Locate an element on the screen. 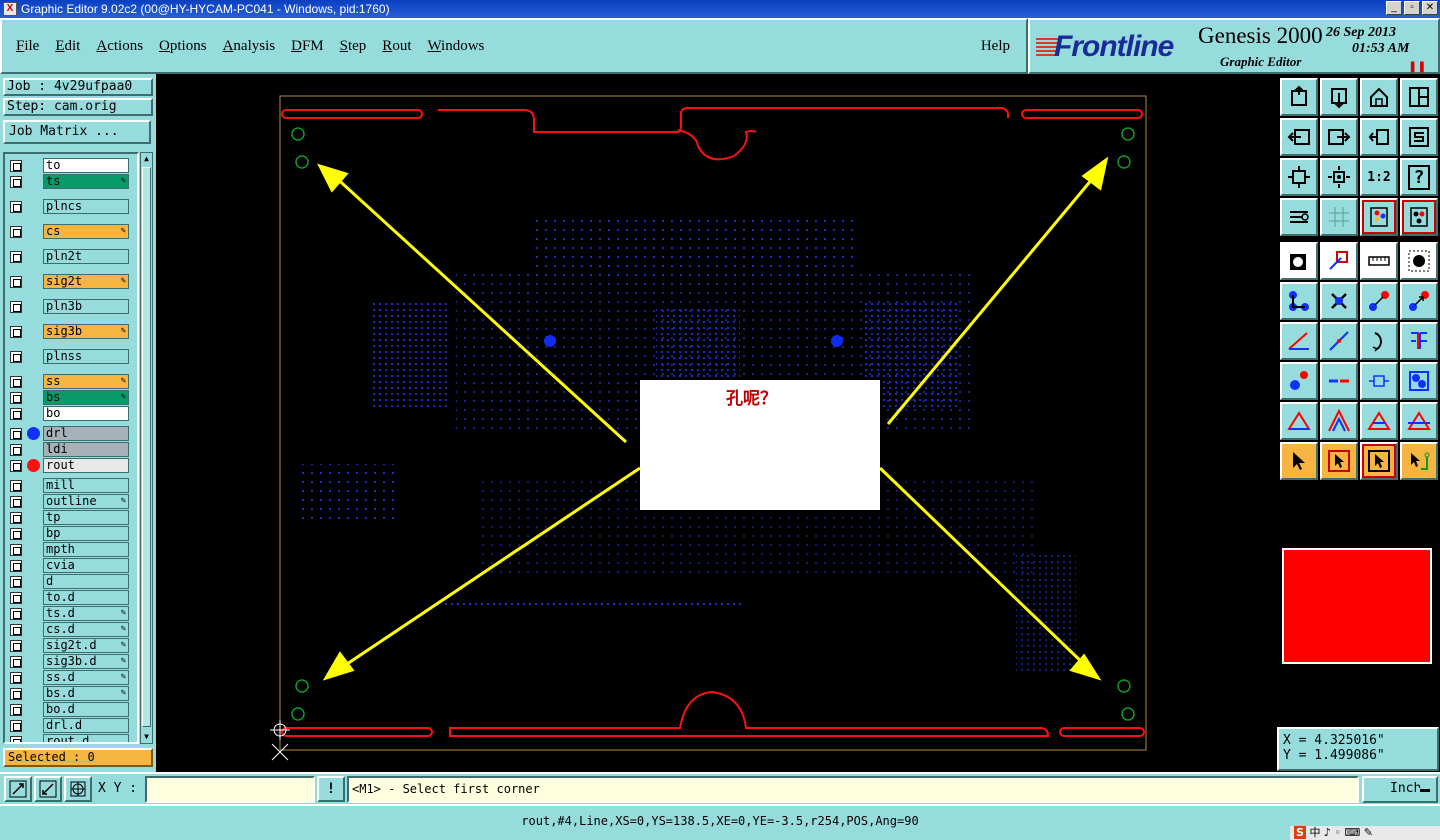  layer-name: bo.d is located at coordinates (86, 709).